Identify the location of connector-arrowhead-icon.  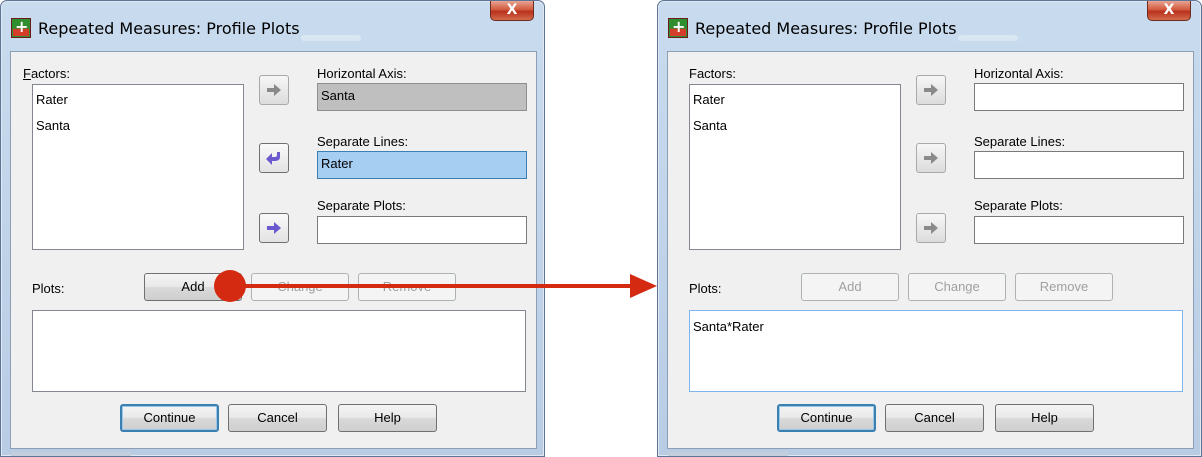
(643, 286).